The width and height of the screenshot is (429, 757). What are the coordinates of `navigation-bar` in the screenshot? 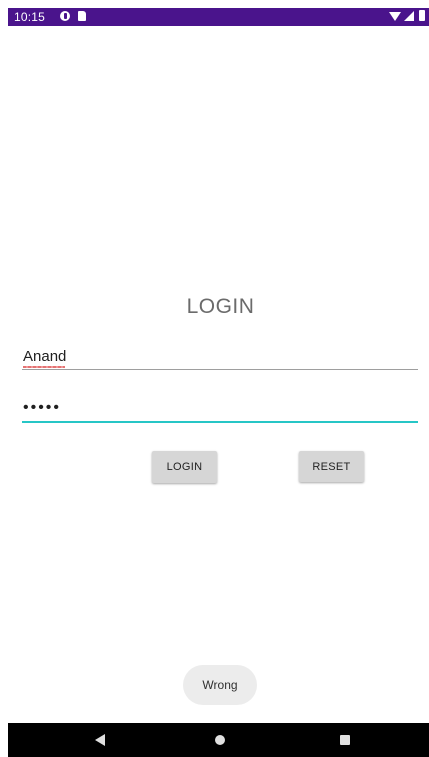 It's located at (218, 740).